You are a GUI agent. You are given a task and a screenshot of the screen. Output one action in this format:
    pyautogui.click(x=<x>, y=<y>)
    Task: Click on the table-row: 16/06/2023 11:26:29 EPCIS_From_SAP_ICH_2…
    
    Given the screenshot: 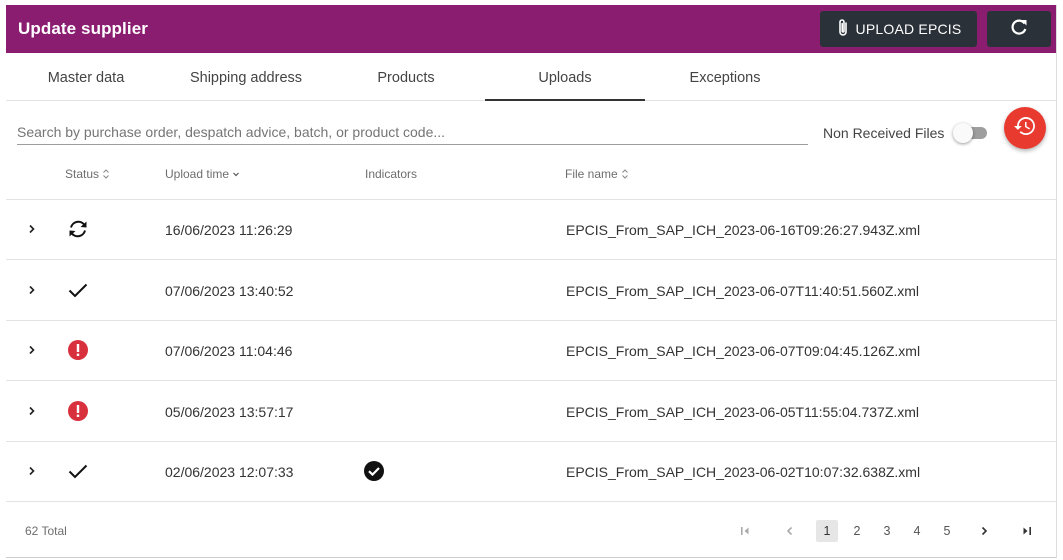 What is the action you would take?
    pyautogui.click(x=531, y=230)
    